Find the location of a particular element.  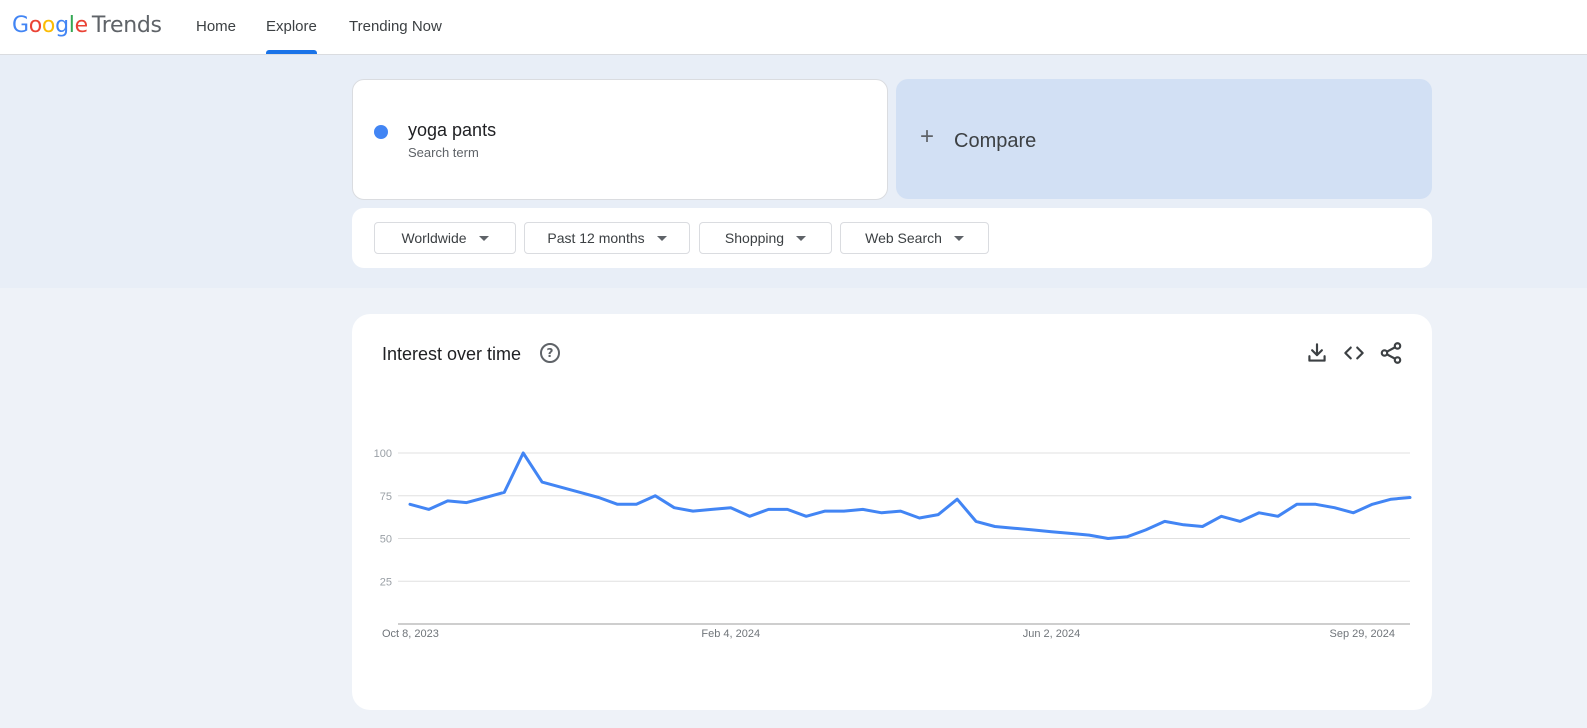

filter-property-dropdown: Web Search is located at coordinates (914, 238).